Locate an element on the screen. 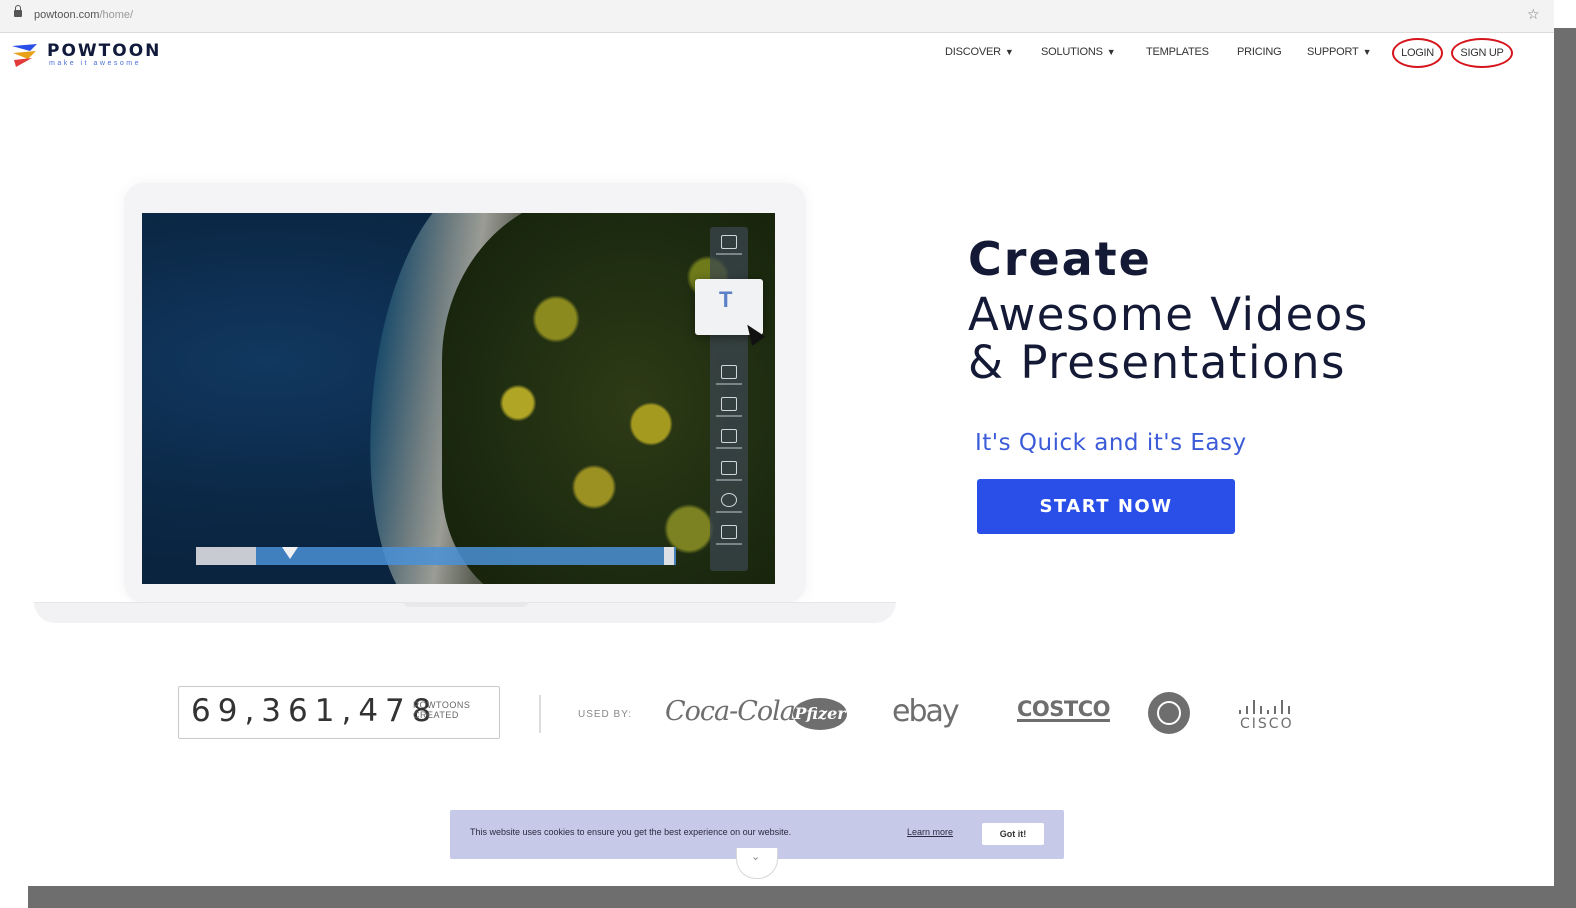 Image resolution: width=1576 pixels, height=908 pixels. nav-support-label: SUPPORT is located at coordinates (1333, 52).